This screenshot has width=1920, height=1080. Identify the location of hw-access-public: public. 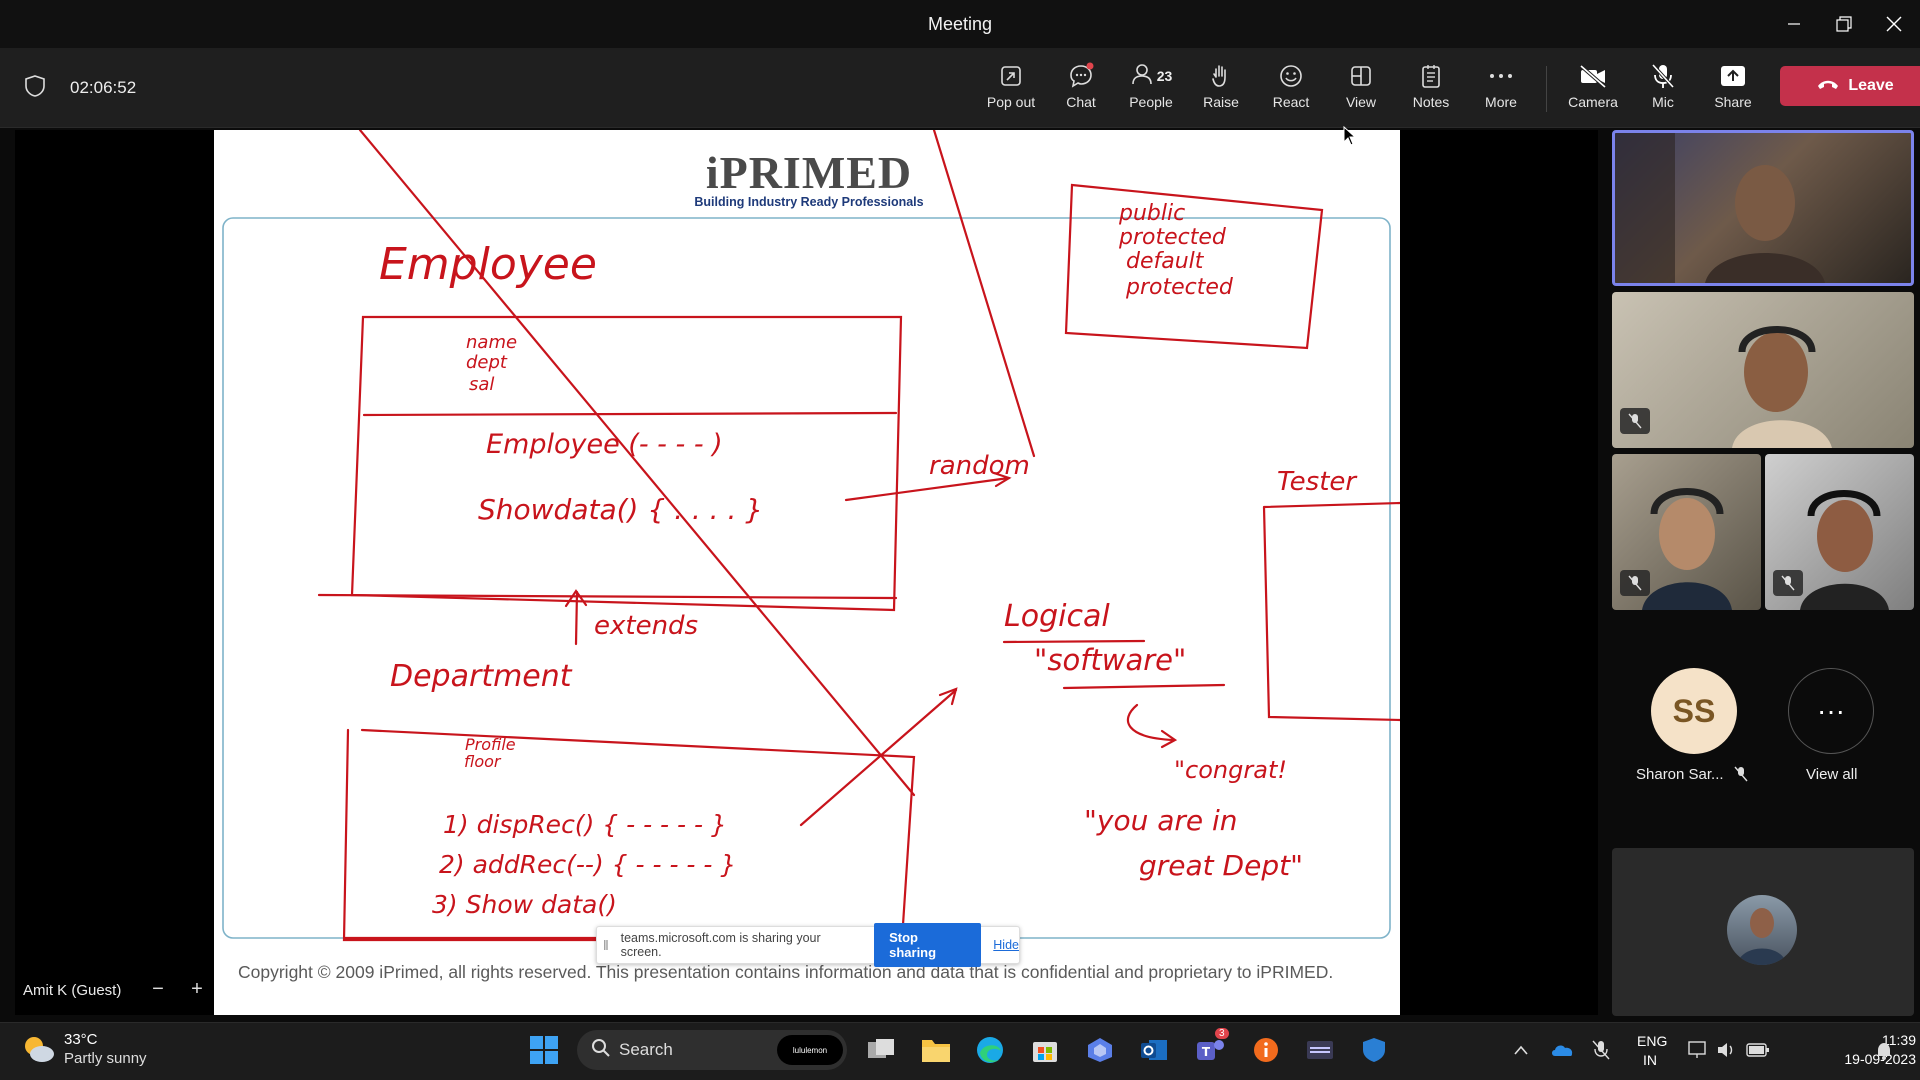
(1151, 213).